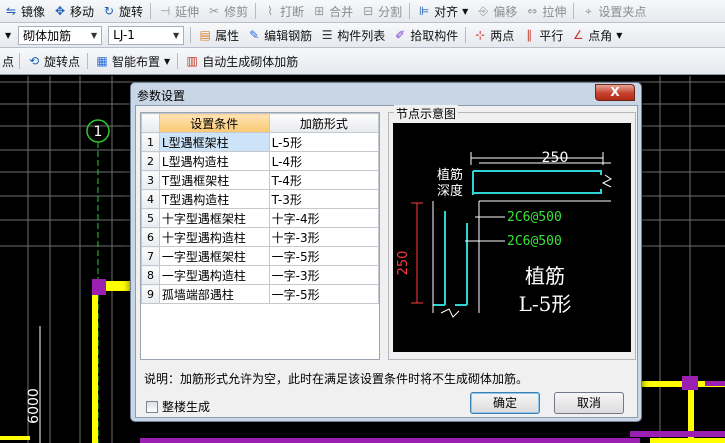 This screenshot has width=725, height=443. I want to click on component-type-combo: 砌体加筋 ▼, so click(60, 35).